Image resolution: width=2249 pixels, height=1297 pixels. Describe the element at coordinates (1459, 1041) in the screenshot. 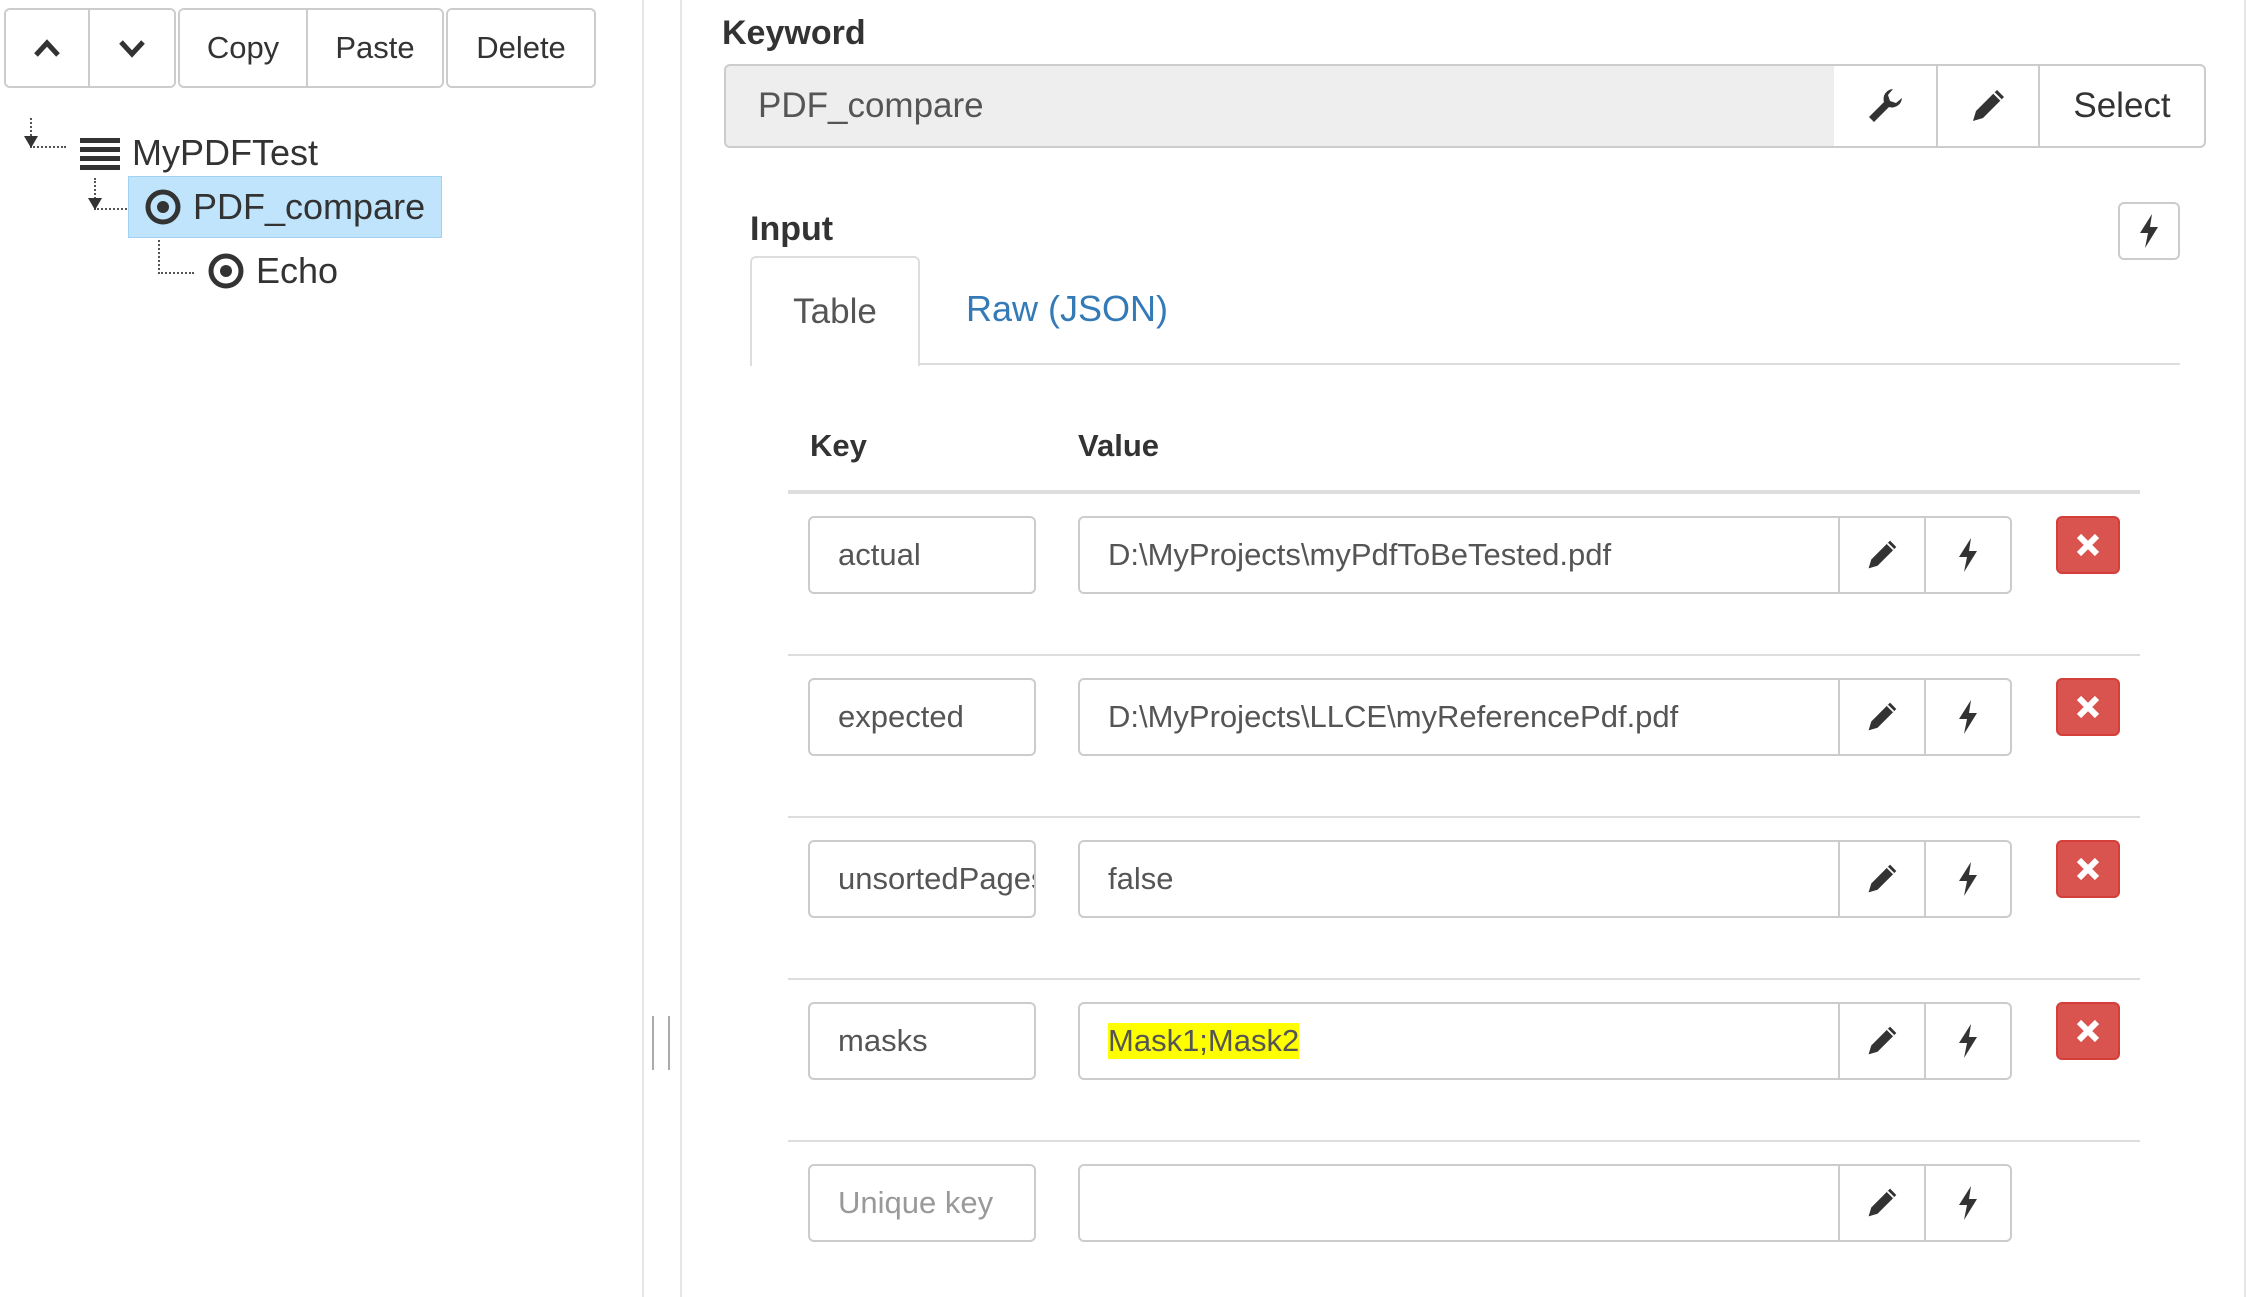

I see `value-input: Mask1;Mask2` at that location.